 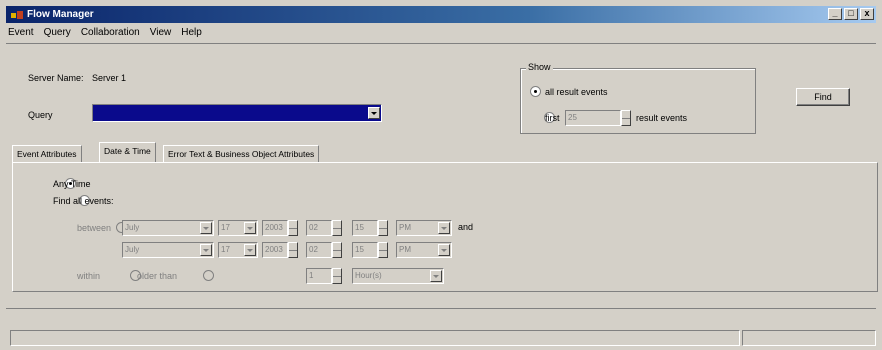 What do you see at coordinates (441, 43) in the screenshot?
I see `menu-divider` at bounding box center [441, 43].